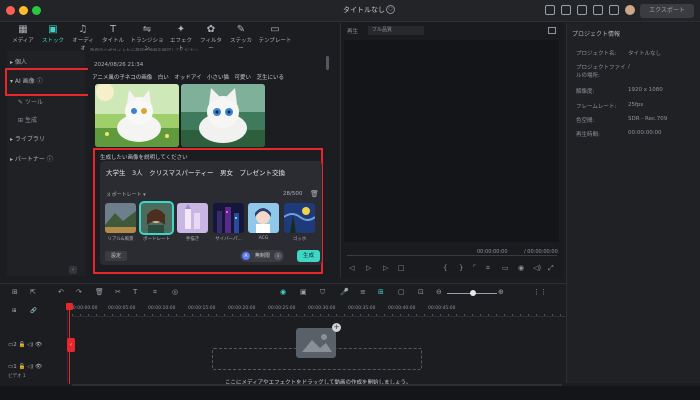  Describe the element at coordinates (120, 218) in the screenshot. I see `style-card-realistic` at that location.